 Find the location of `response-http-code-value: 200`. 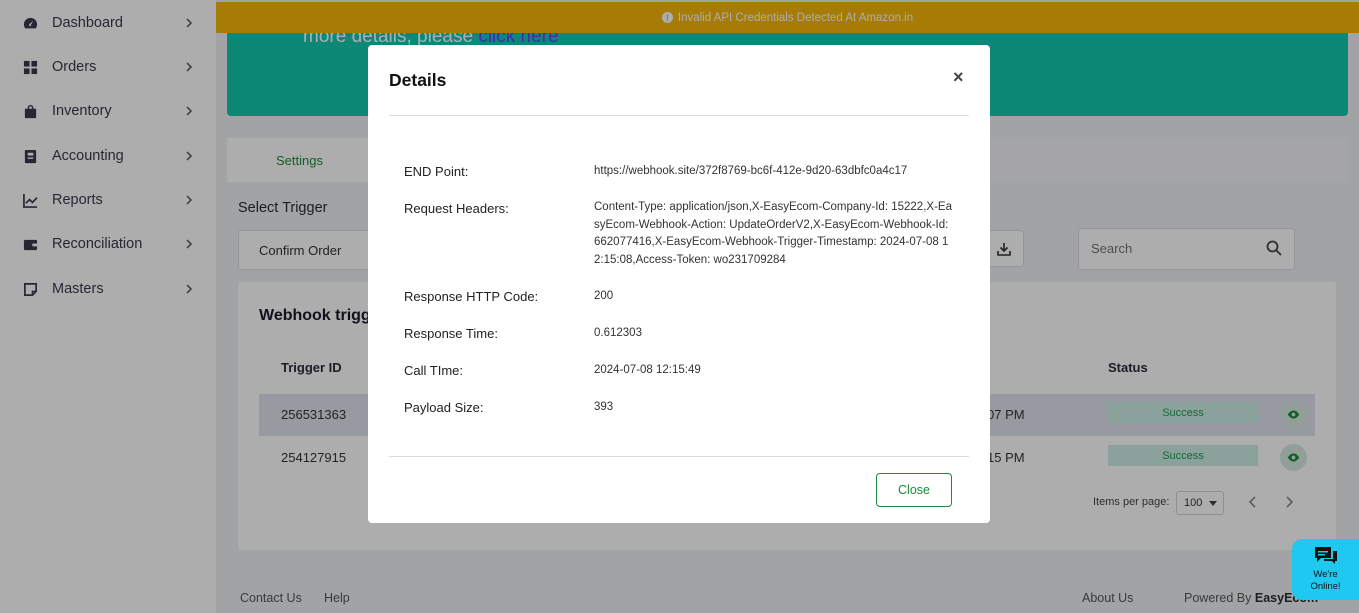

response-http-code-value: 200 is located at coordinates (604, 296).